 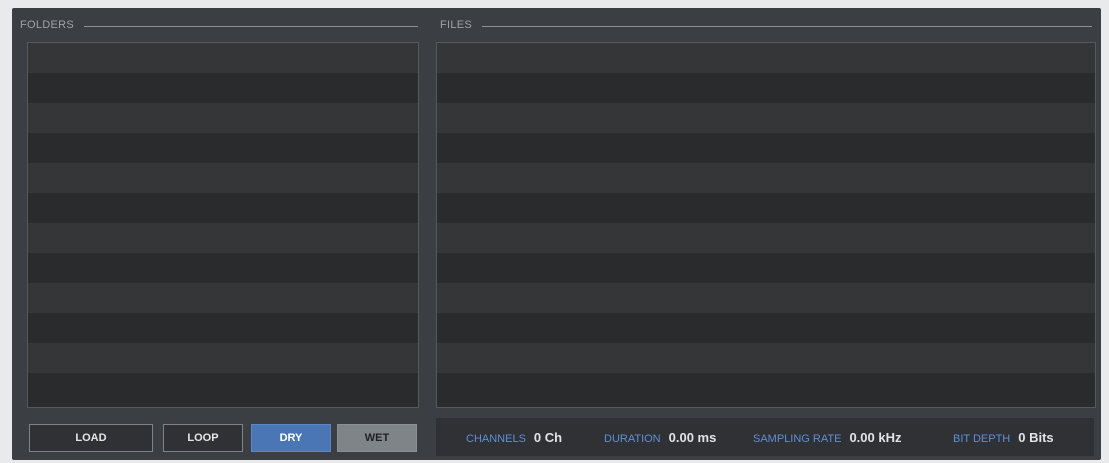 I want to click on sampling-rate-label: SAMPLING RATE, so click(x=797, y=438).